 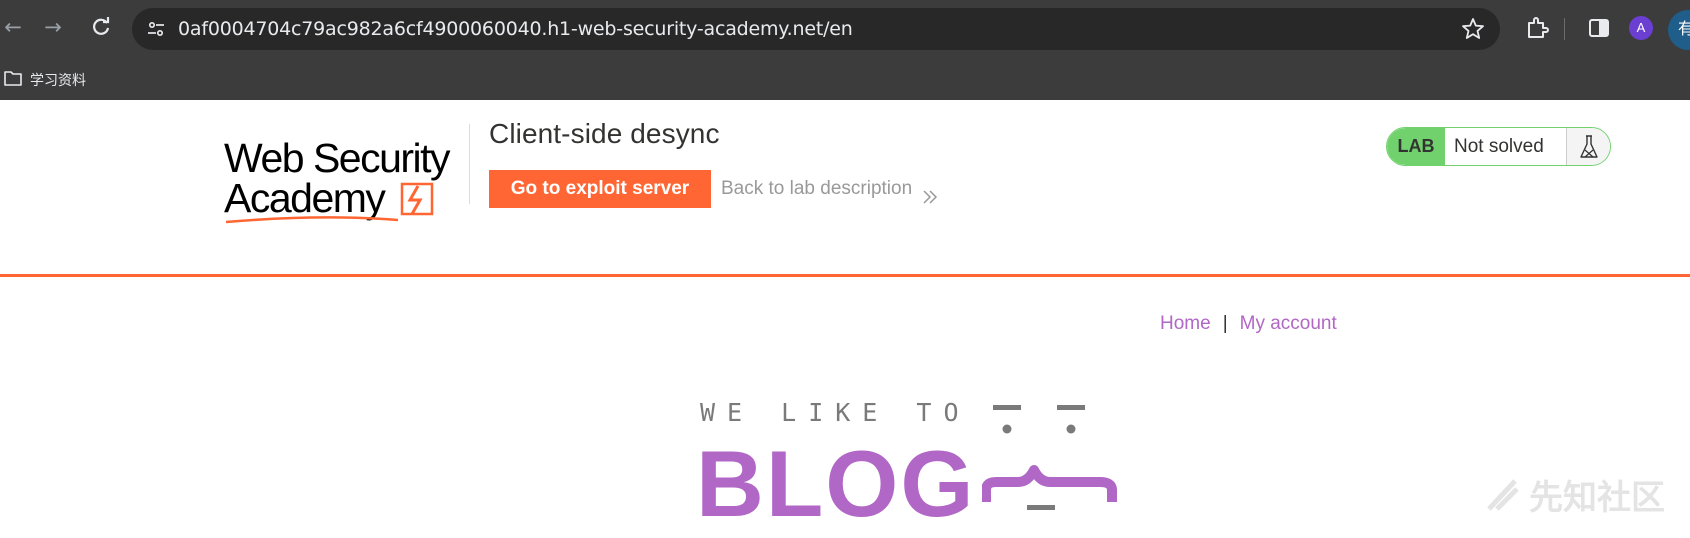 What do you see at coordinates (1288, 324) in the screenshot?
I see `my-account-link: My account` at bounding box center [1288, 324].